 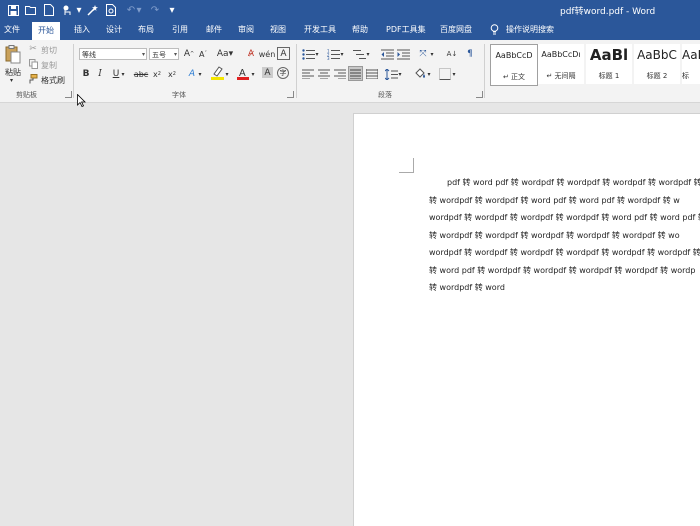 What do you see at coordinates (445, 74) in the screenshot?
I see `borders-icon` at bounding box center [445, 74].